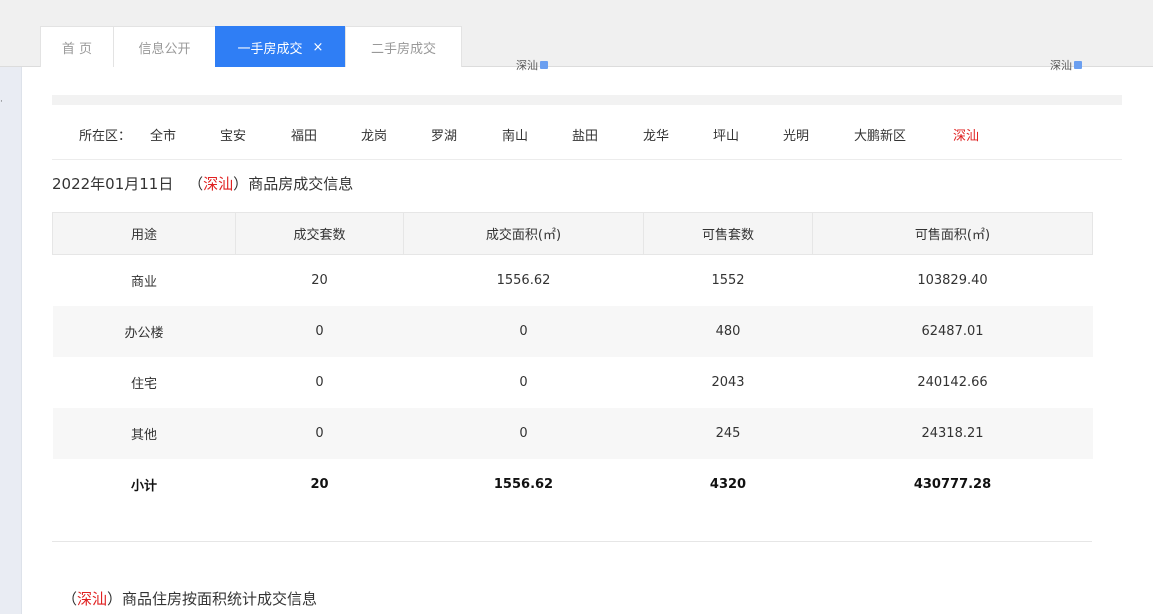 This screenshot has width=1153, height=614. Describe the element at coordinates (952, 280) in the screenshot. I see `table-cell: 103829.40` at that location.